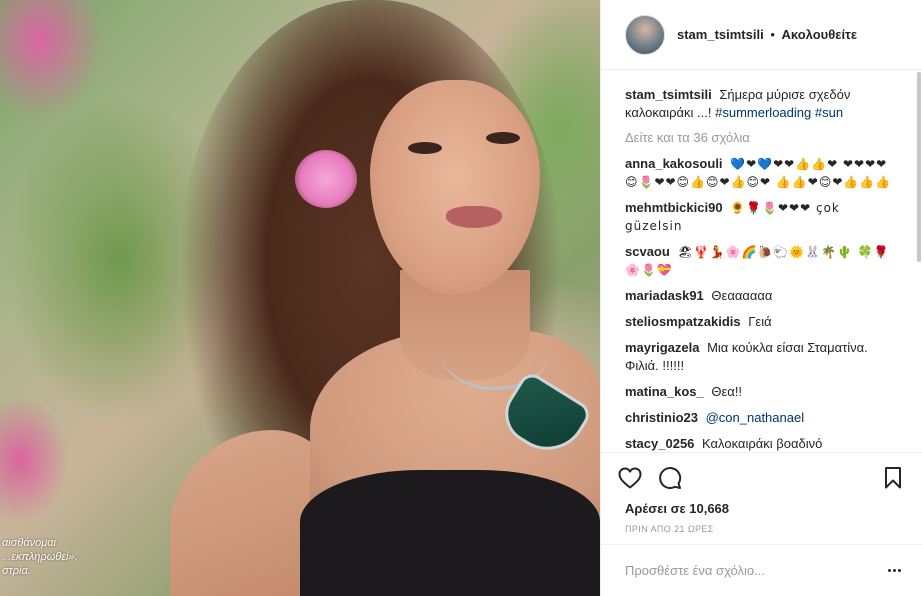 The image size is (922, 596). Describe the element at coordinates (761, 478) in the screenshot. I see `action-icon-row` at that location.